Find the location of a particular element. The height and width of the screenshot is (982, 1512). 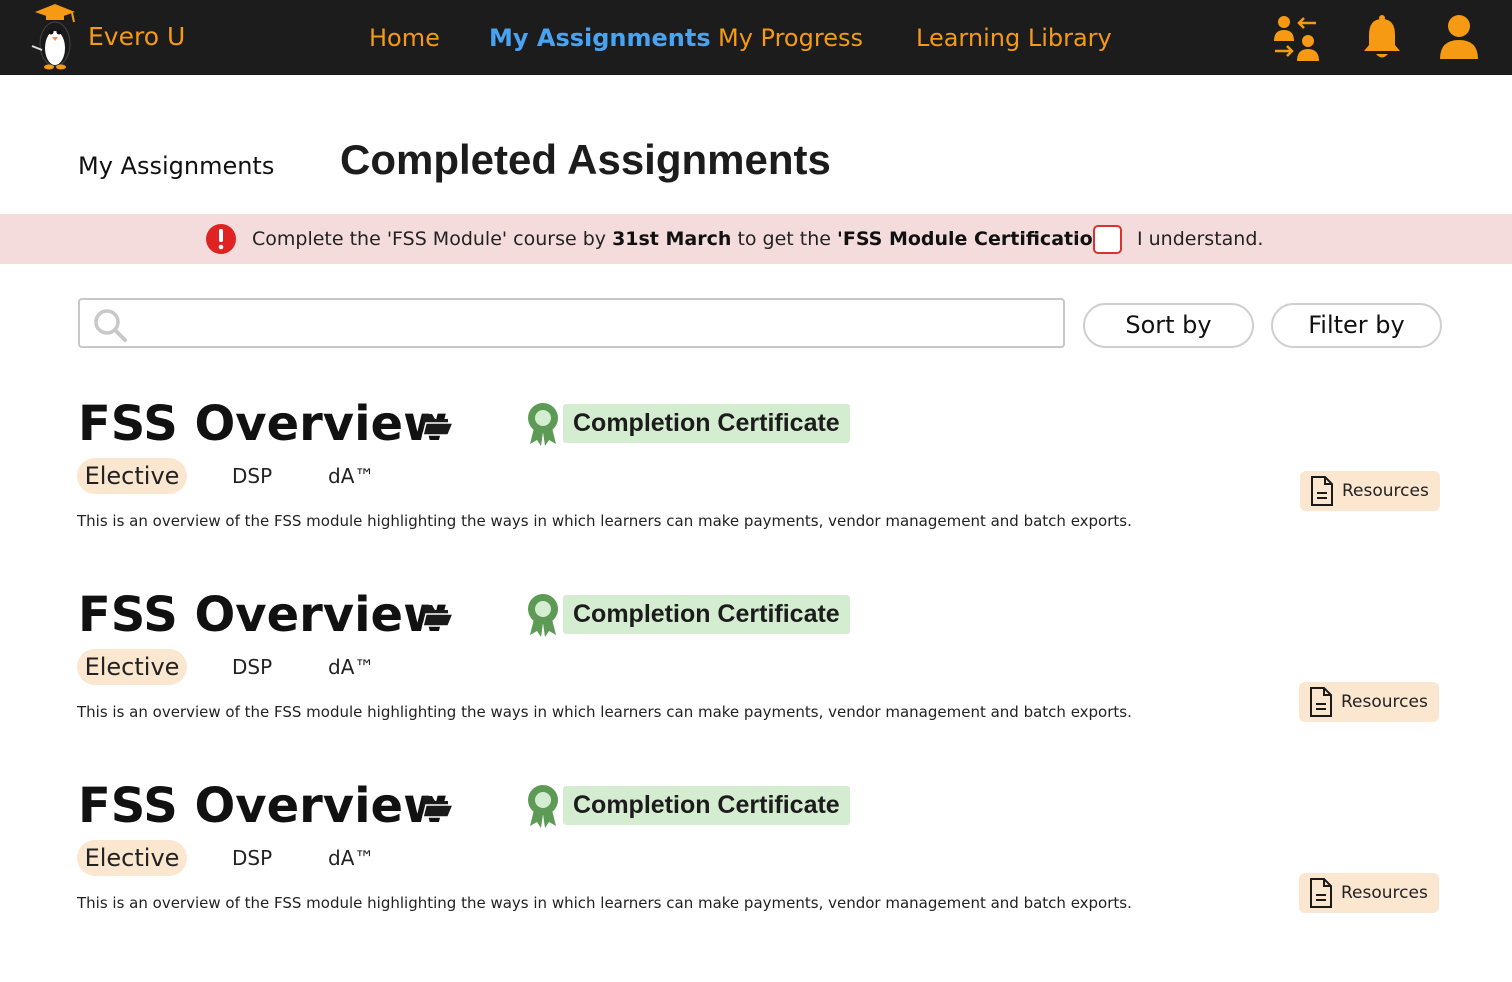

acknowledge-label: I understand. is located at coordinates (1200, 239).